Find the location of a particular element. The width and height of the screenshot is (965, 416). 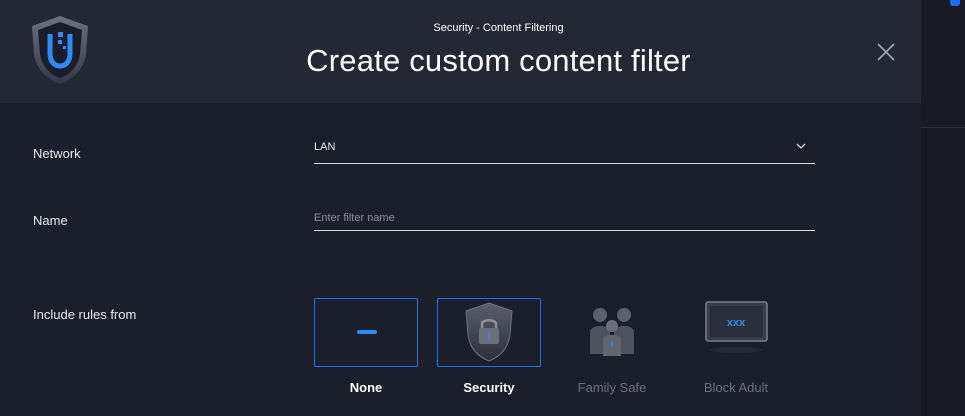

name-label: Name is located at coordinates (50, 220).